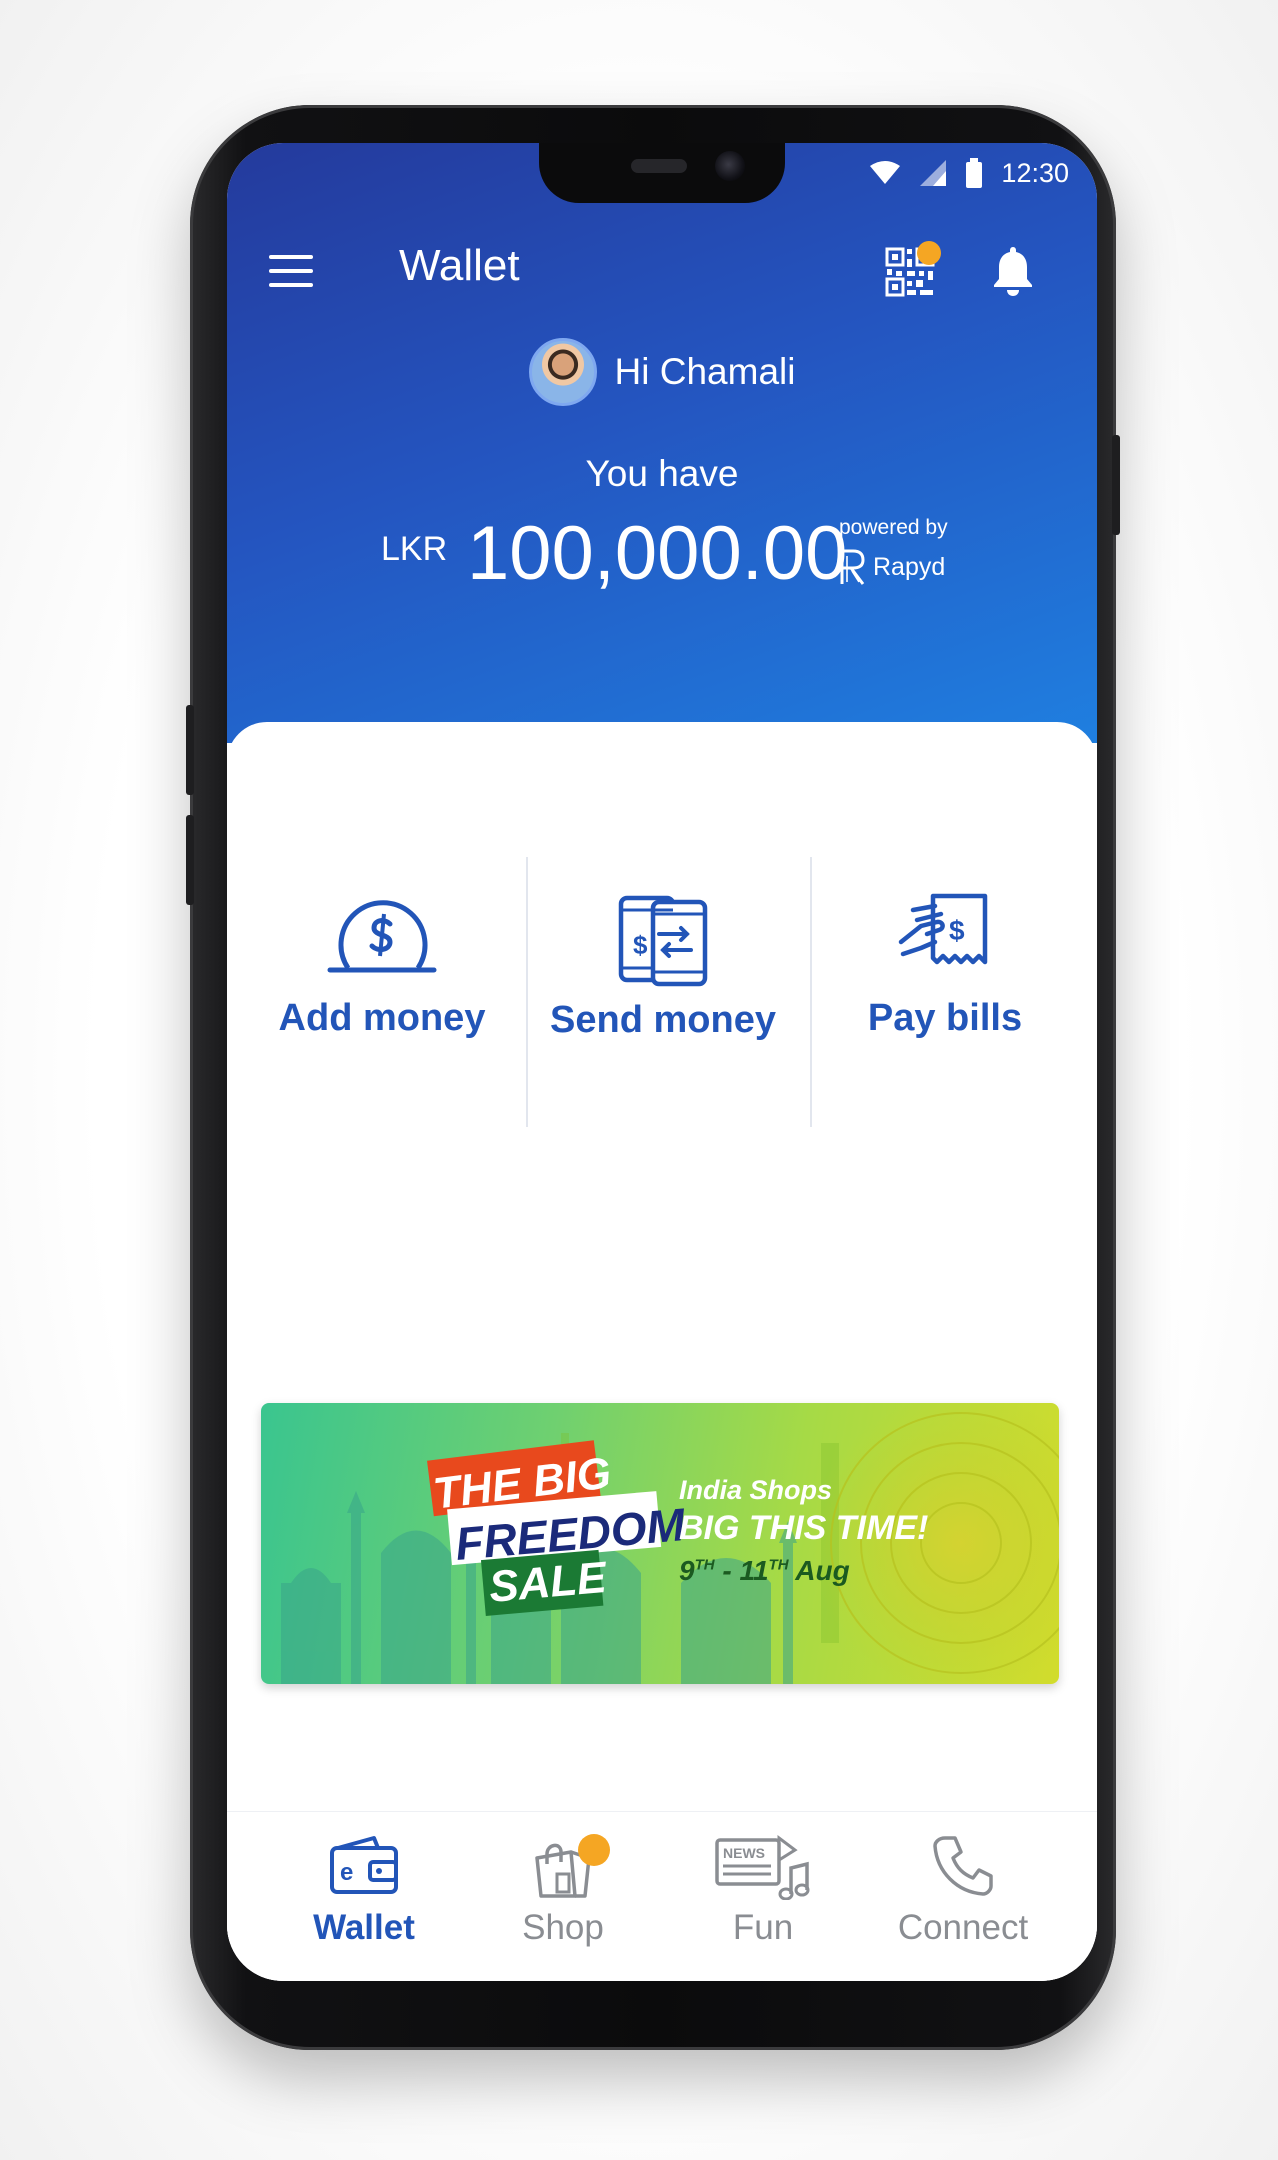 The height and width of the screenshot is (2160, 1278). Describe the element at coordinates (974, 173) in the screenshot. I see `battery-icon` at that location.